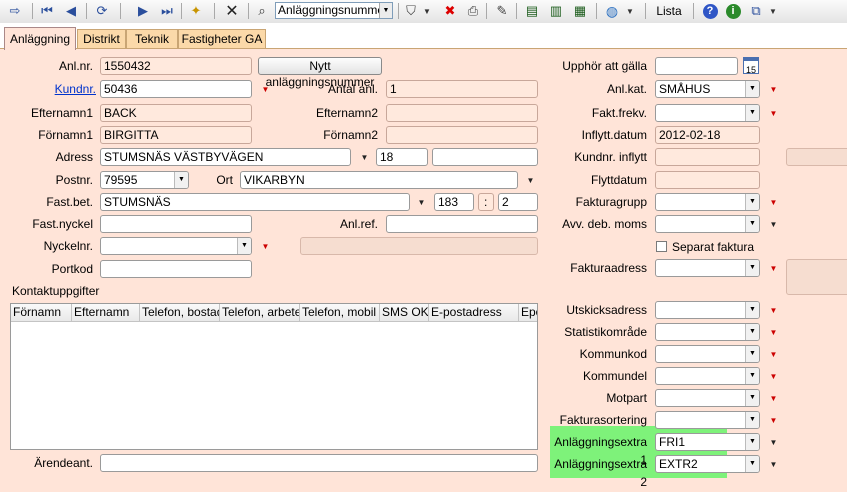 This screenshot has width=847, height=492. Describe the element at coordinates (61, 113) in the screenshot. I see `efternamn1-label: Efternamn1` at that location.